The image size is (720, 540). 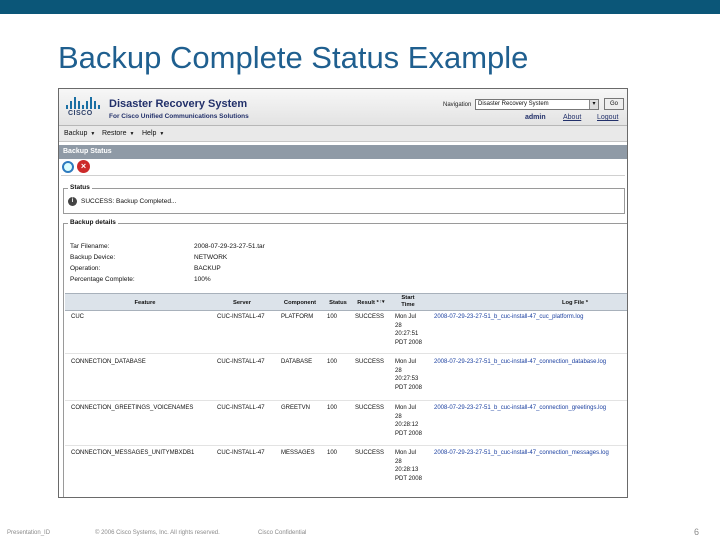 What do you see at coordinates (513, 104) in the screenshot?
I see `navigation-selected-value: Disaster Recovery System` at bounding box center [513, 104].